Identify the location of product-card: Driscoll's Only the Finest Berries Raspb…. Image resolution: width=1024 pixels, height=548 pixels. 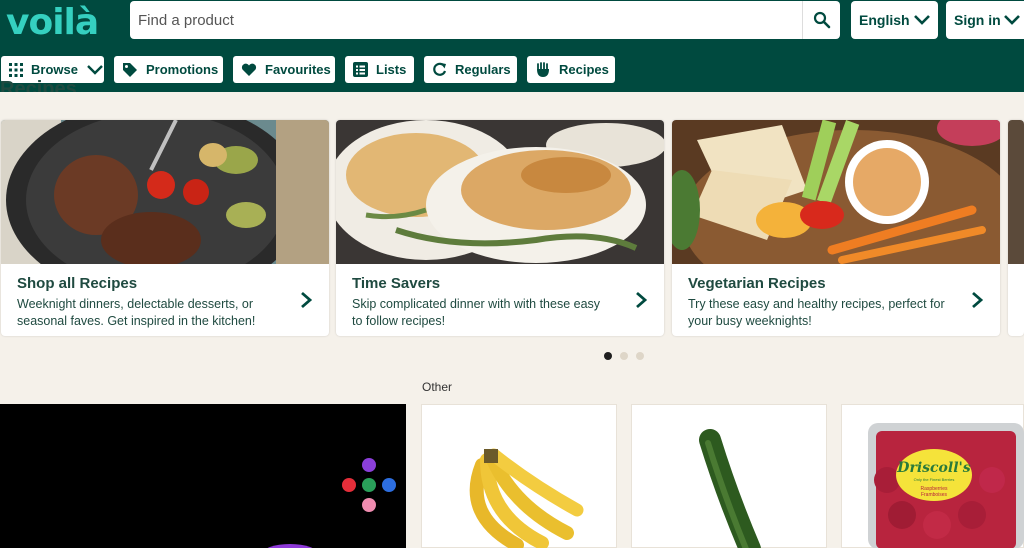
(932, 476).